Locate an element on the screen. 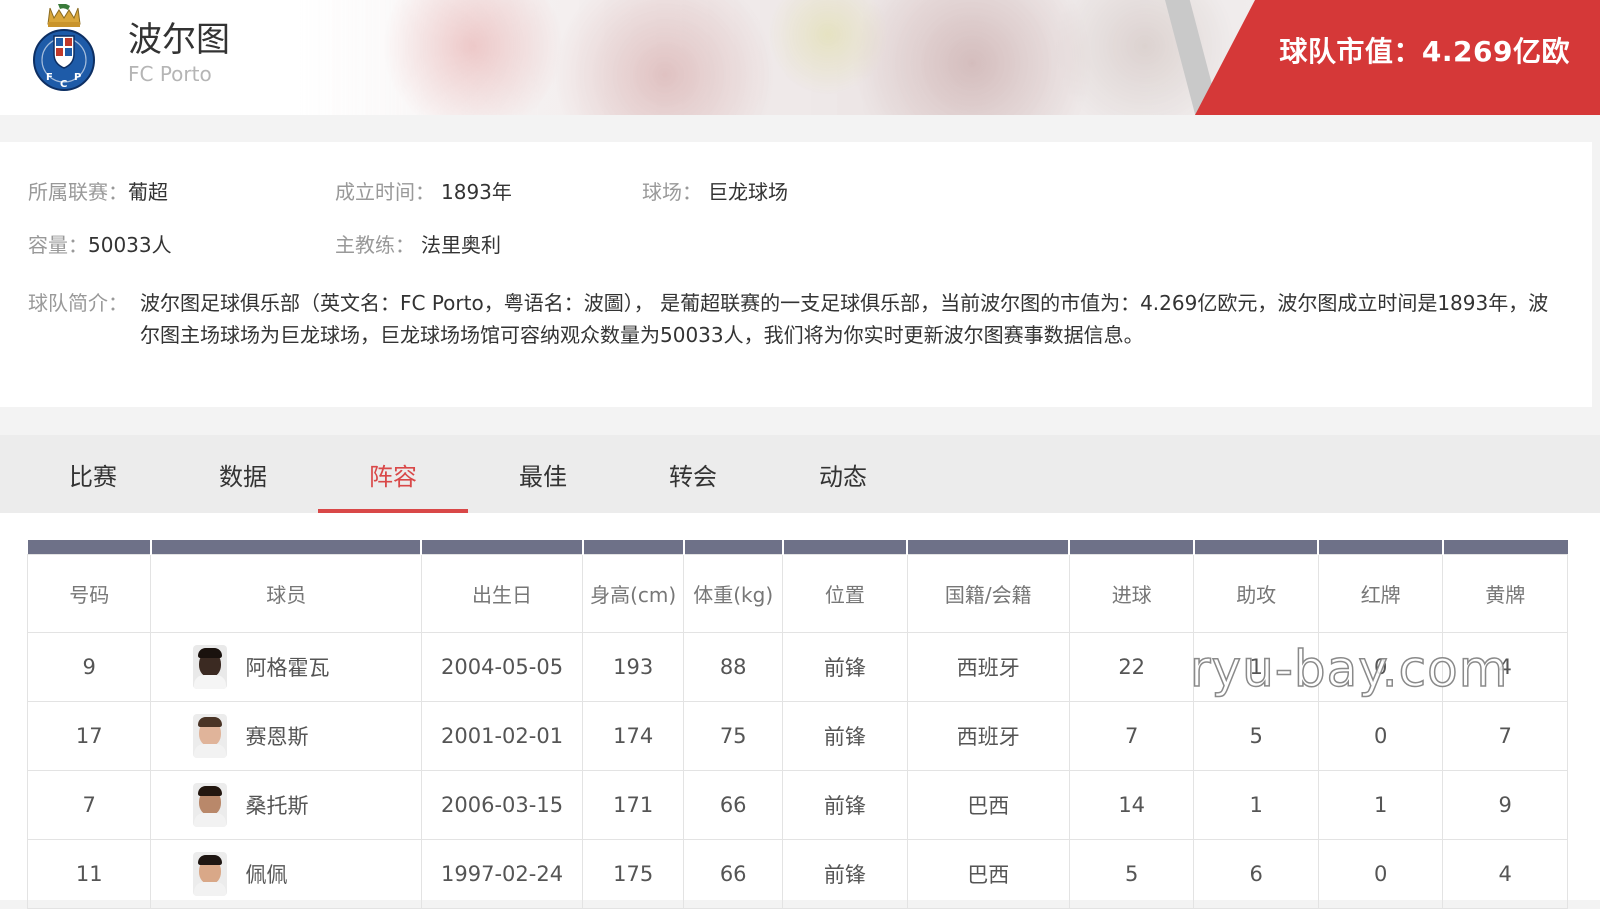 Image resolution: width=1600 pixels, height=909 pixels. player-height: 175 is located at coordinates (633, 873).